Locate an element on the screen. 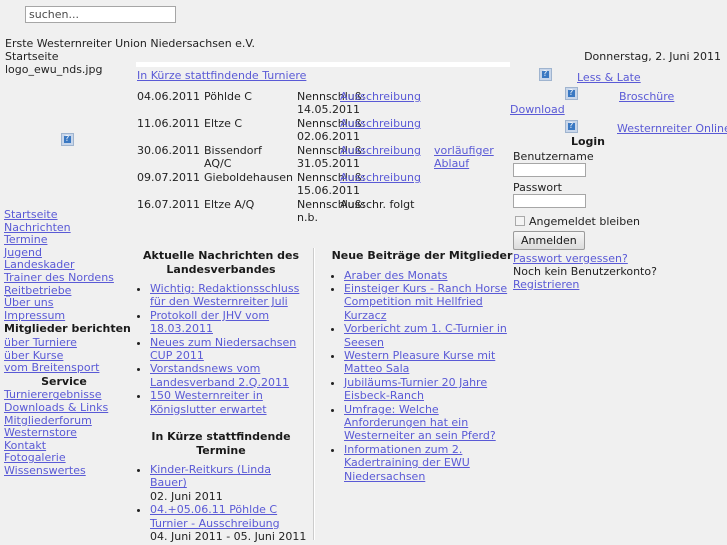  list-item: Vorstandsnews vom Landesverband 2.Q.2011 is located at coordinates (230, 375).